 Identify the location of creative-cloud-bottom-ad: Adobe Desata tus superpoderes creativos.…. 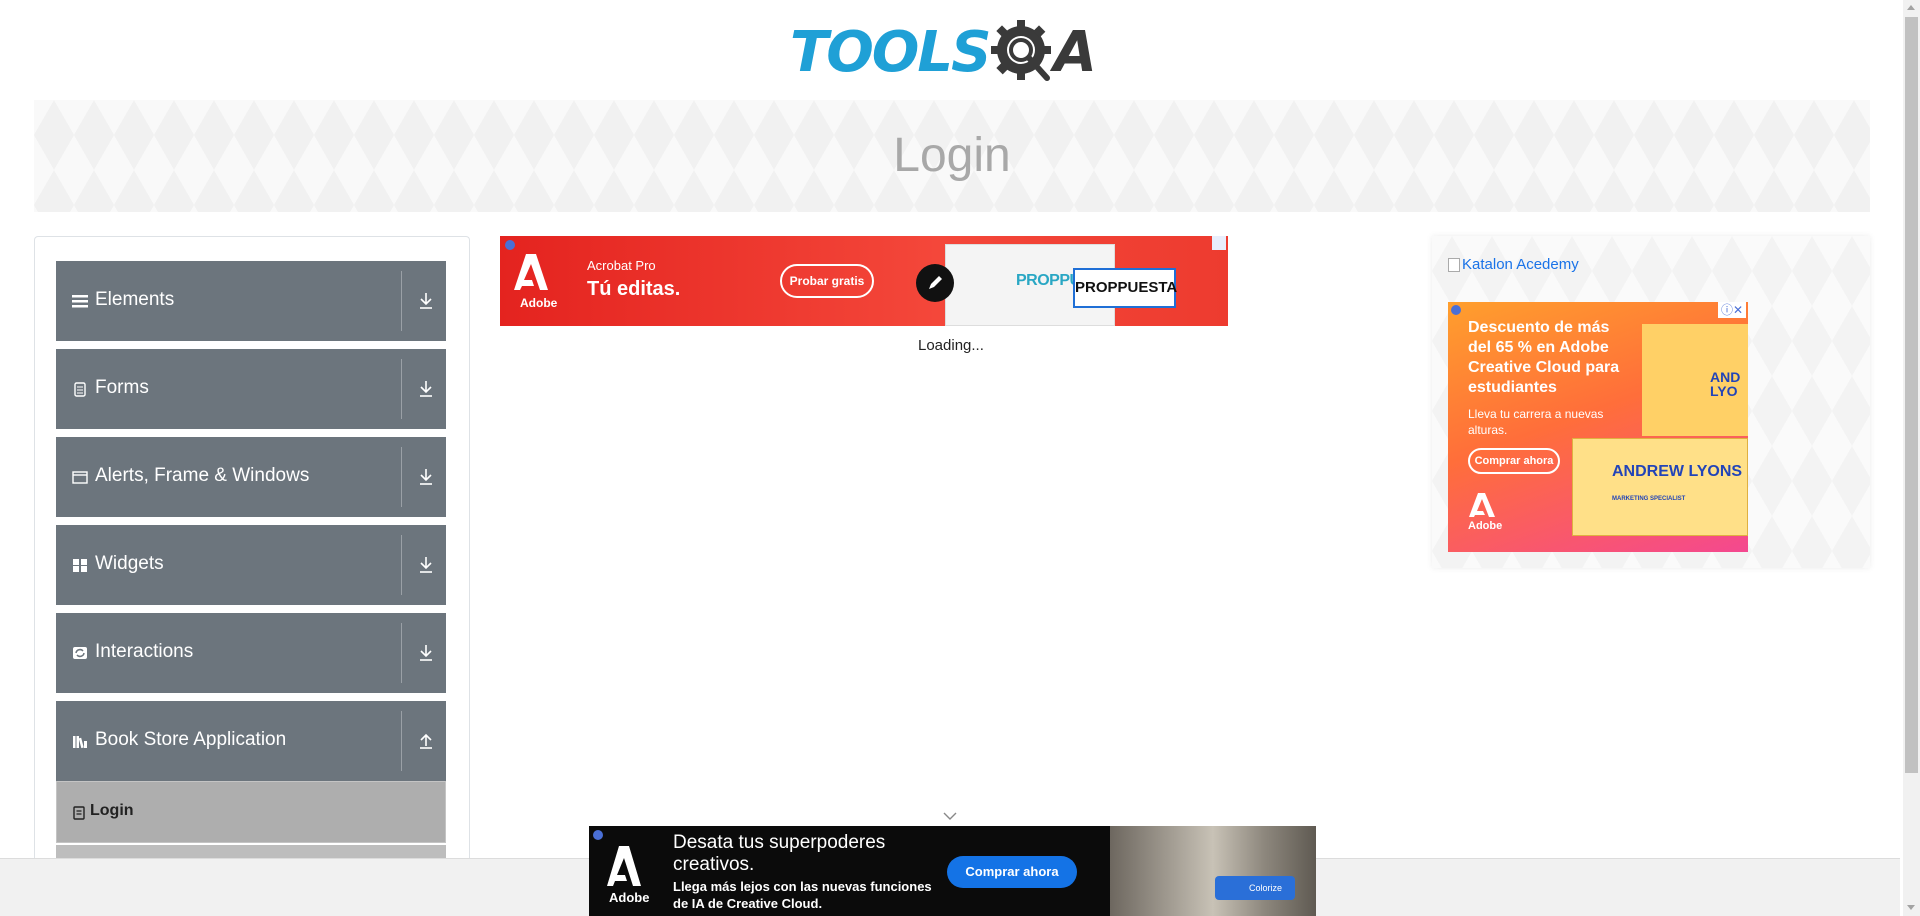
(952, 871).